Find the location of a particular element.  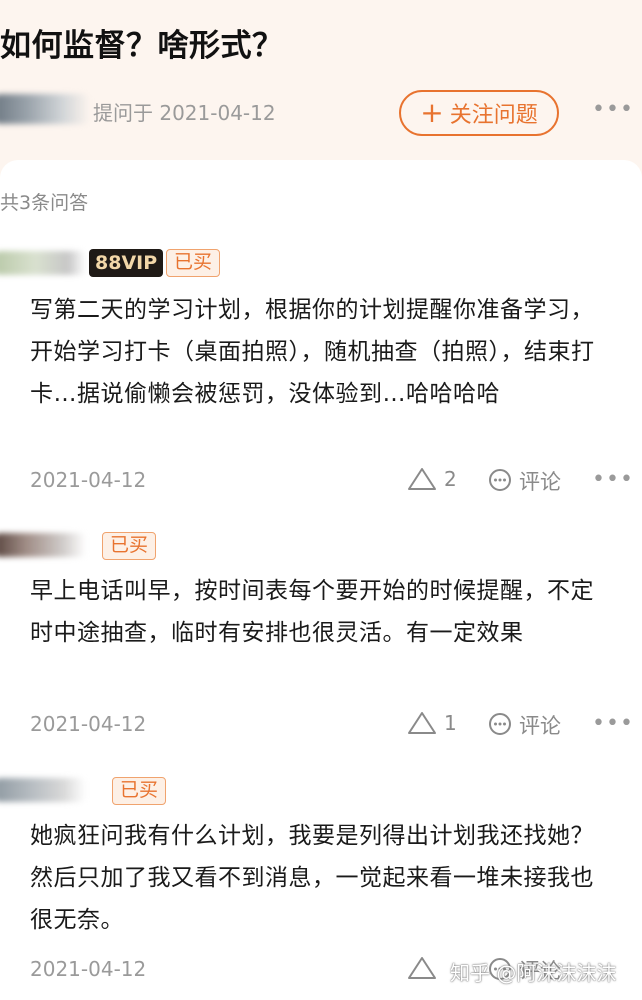

asked-date: 提问于 2021-04-12 is located at coordinates (184, 113).